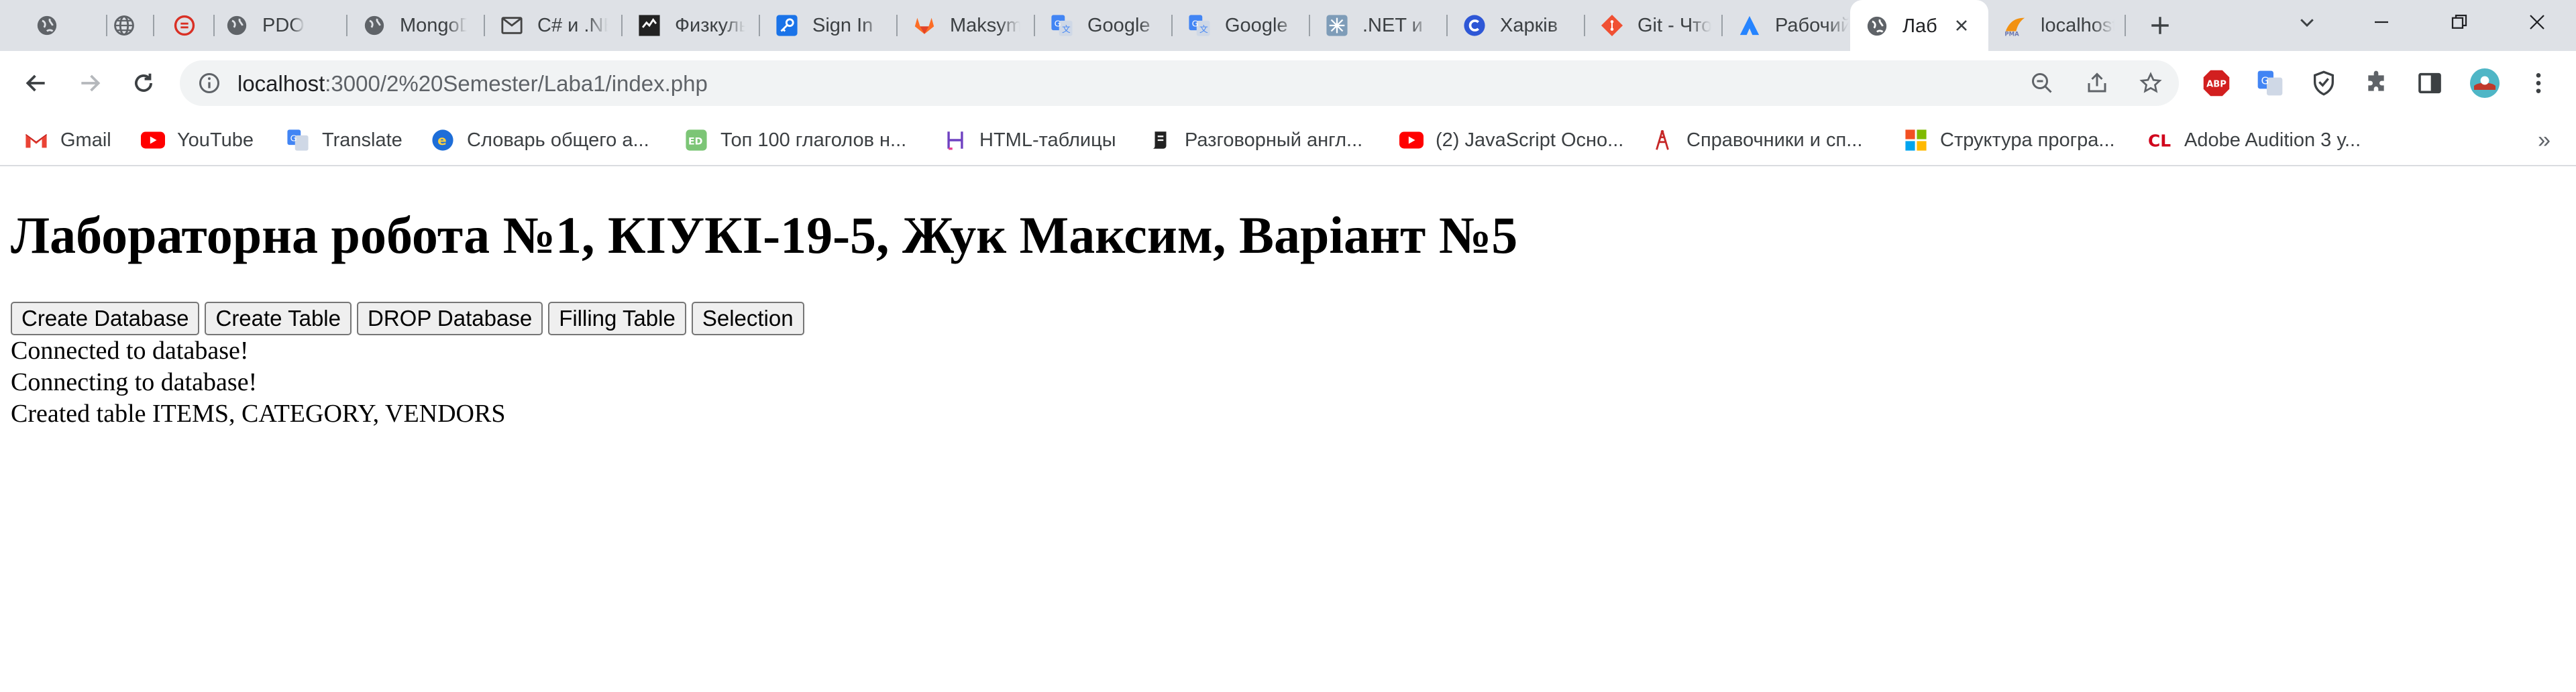 The height and width of the screenshot is (692, 2576). I want to click on chrome-menu-icon, so click(2538, 83).